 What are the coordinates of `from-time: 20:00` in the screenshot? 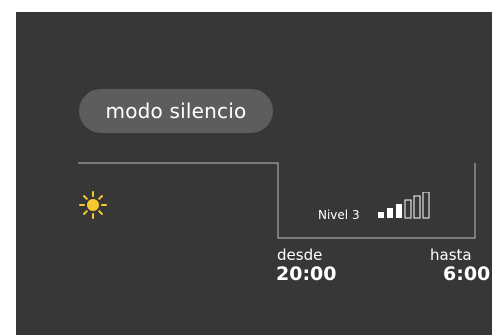 It's located at (306, 274).